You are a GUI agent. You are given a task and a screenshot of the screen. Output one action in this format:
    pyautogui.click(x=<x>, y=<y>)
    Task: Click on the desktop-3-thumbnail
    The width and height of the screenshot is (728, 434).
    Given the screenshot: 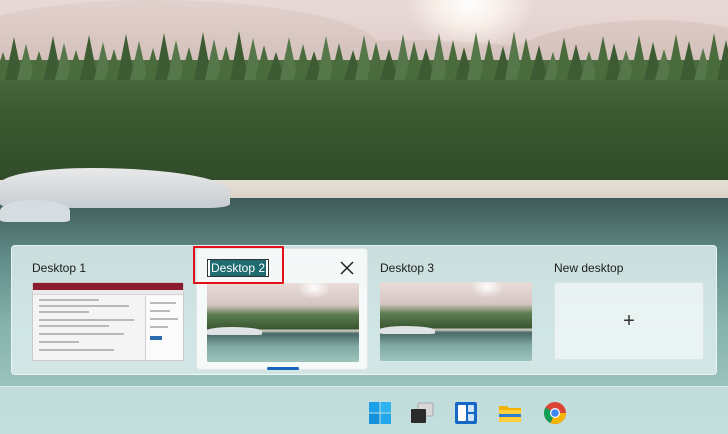 What is the action you would take?
    pyautogui.click(x=456, y=321)
    